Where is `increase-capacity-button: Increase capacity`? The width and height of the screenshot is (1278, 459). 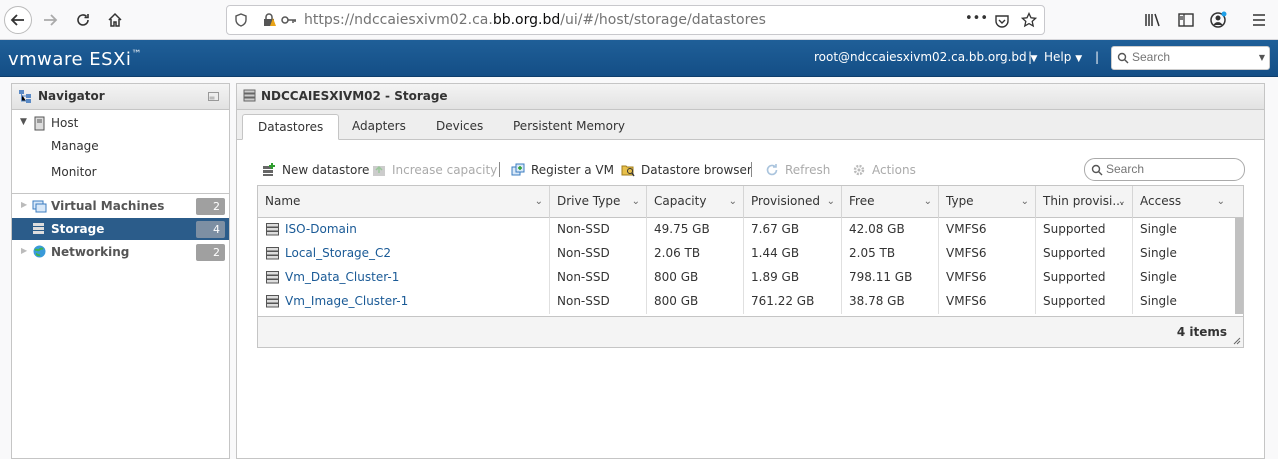
increase-capacity-button: Increase capacity is located at coordinates (434, 170).